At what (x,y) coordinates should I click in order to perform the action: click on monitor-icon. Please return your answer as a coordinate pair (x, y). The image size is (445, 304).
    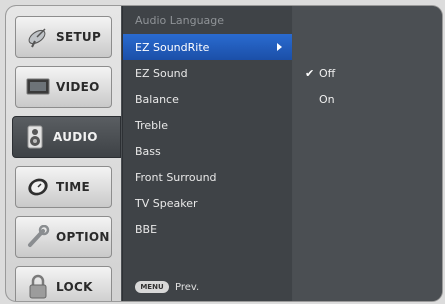
    Looking at the image, I should click on (38, 87).